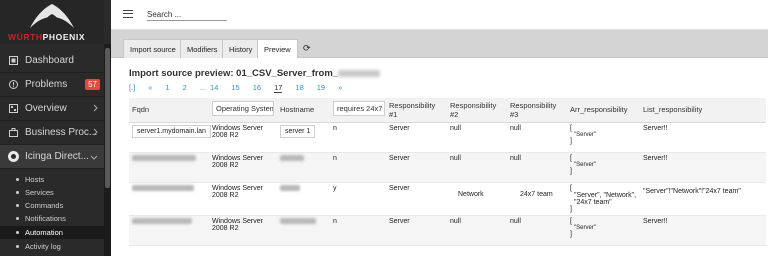  I want to click on cell-responsibility-3: 24x7 team, so click(537, 199).